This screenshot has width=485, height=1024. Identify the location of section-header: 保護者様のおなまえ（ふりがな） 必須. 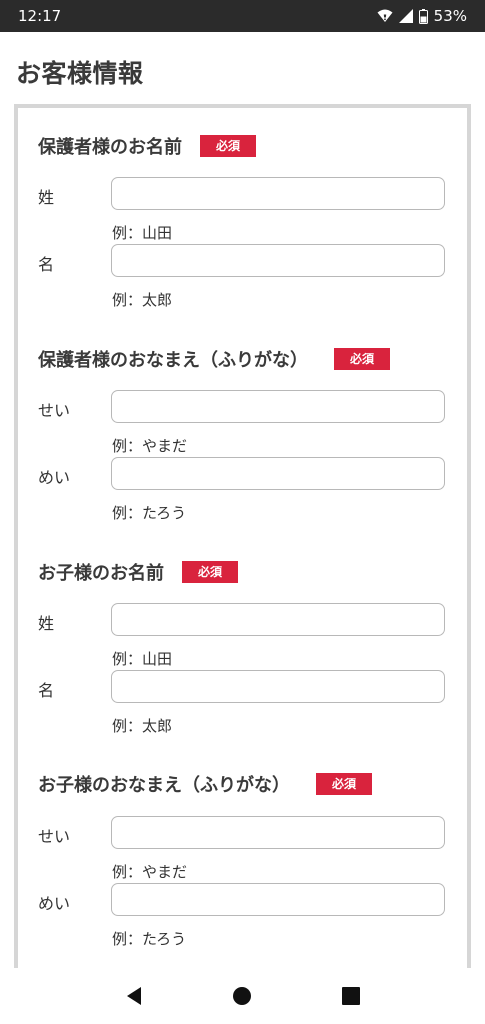
(214, 359).